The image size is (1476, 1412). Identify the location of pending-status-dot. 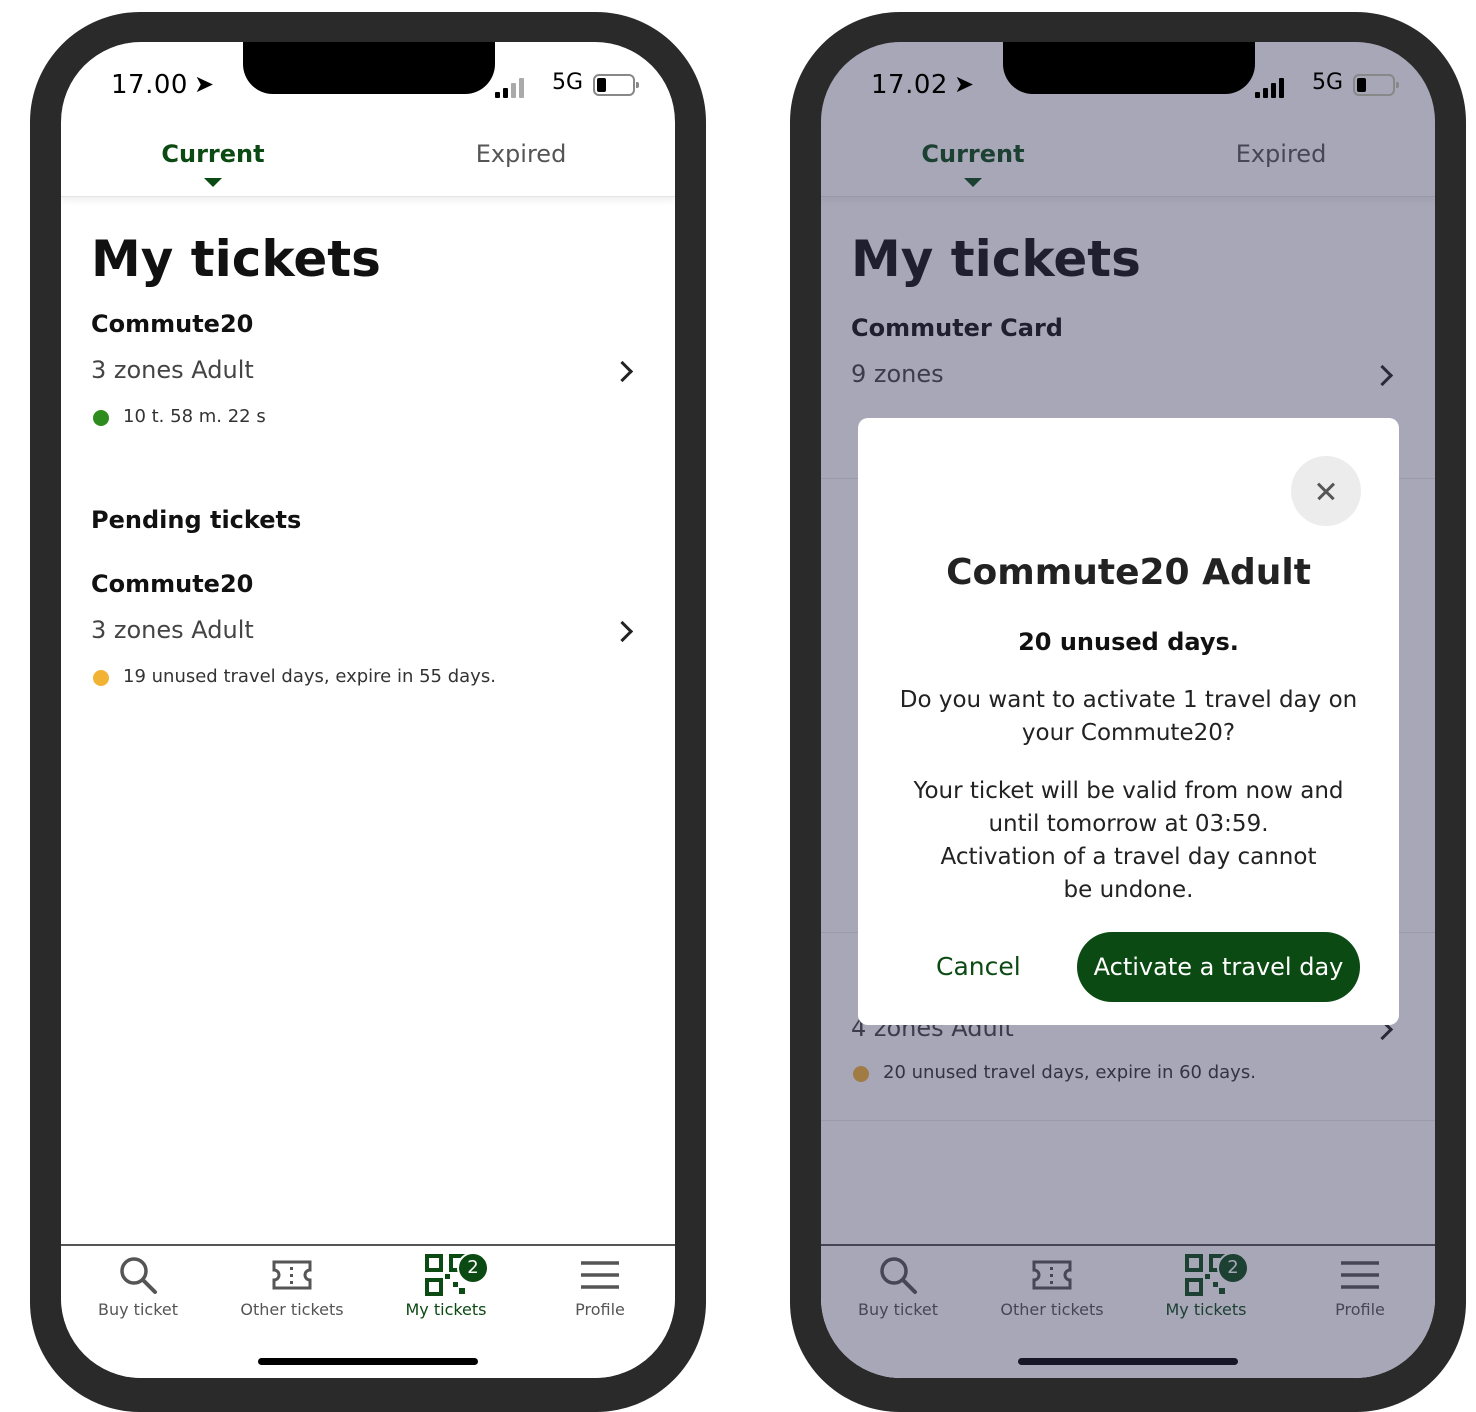
(101, 678).